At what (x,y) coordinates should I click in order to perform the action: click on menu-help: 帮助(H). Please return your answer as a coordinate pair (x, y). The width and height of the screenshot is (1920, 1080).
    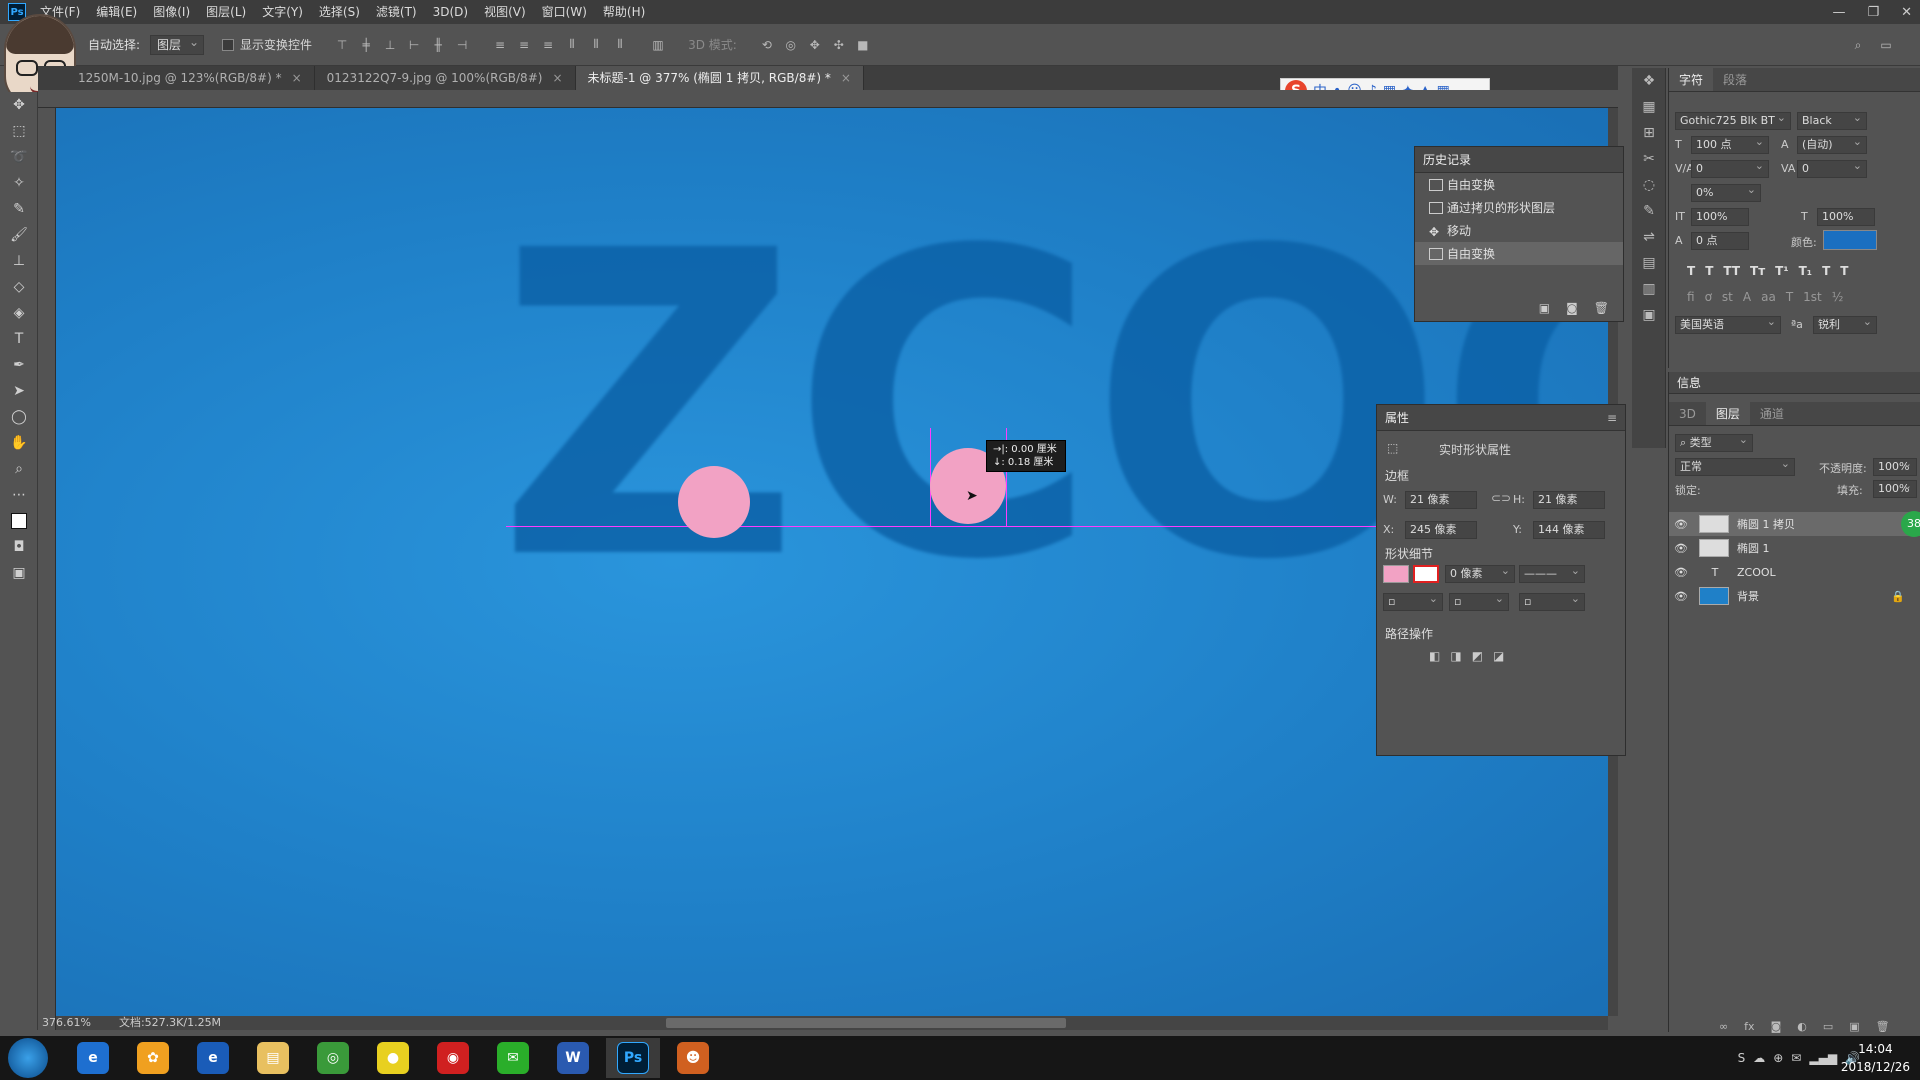
    Looking at the image, I should click on (624, 12).